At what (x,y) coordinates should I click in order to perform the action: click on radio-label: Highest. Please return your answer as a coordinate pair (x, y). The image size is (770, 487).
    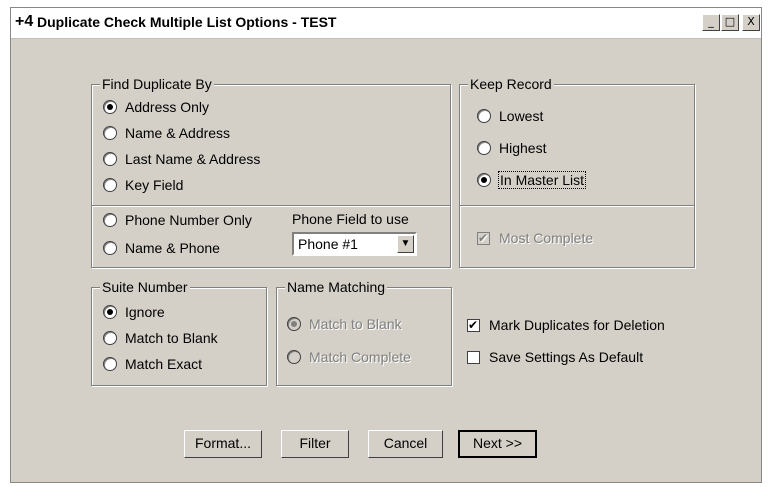
    Looking at the image, I should click on (523, 148).